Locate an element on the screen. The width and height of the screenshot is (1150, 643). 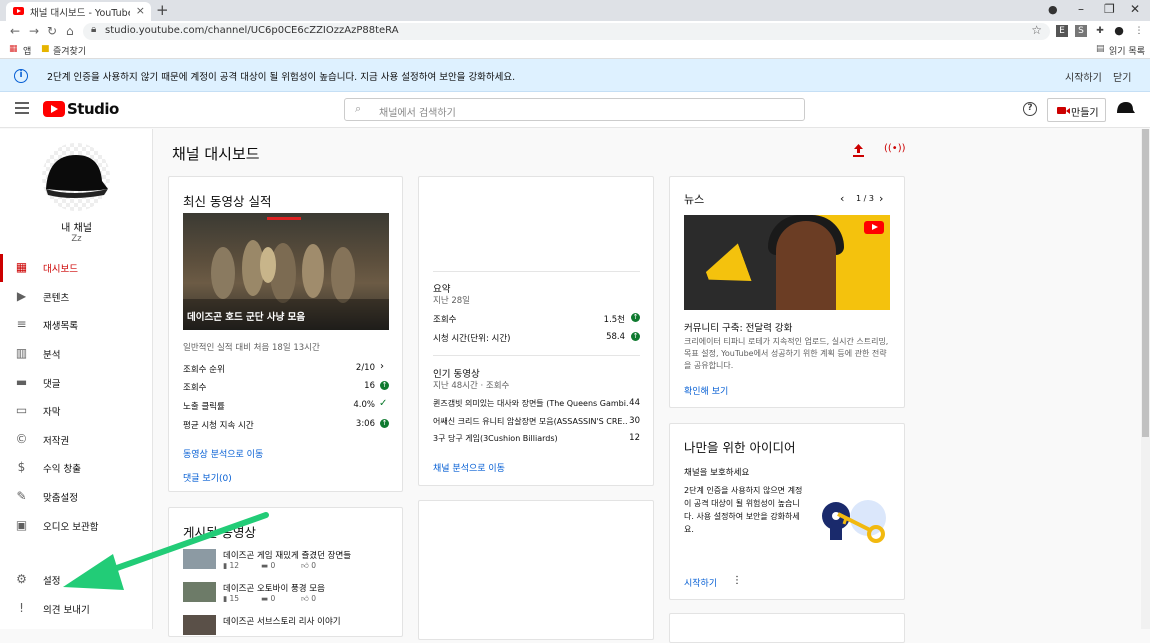
scrollbar is located at coordinates (1145, 379).